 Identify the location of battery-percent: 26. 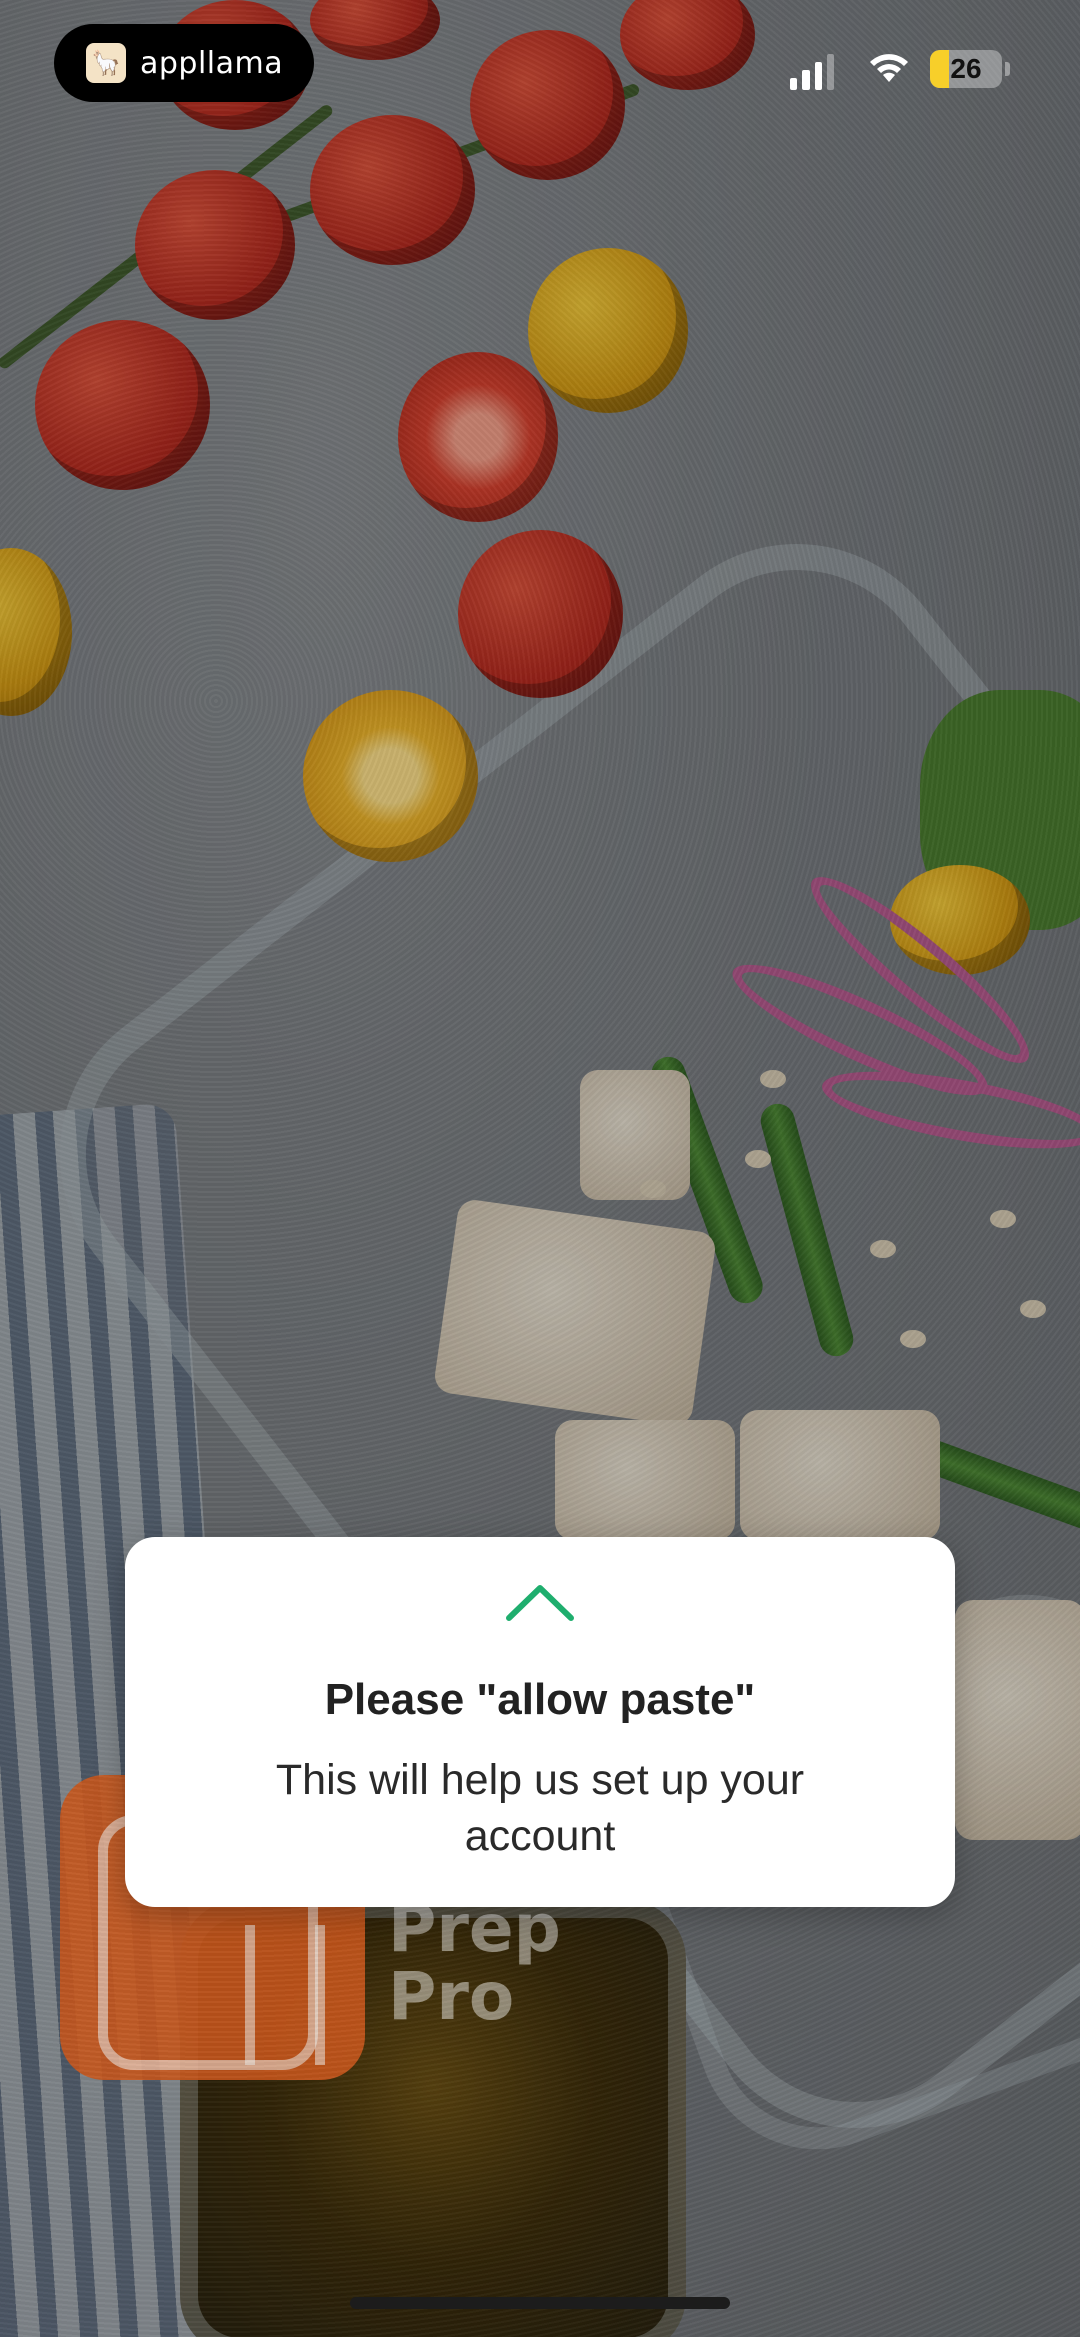
(966, 68).